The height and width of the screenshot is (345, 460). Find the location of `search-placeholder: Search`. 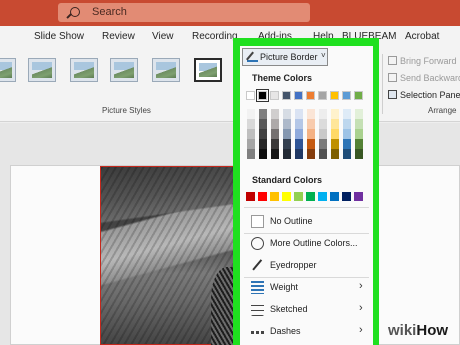

search-placeholder: Search is located at coordinates (109, 12).